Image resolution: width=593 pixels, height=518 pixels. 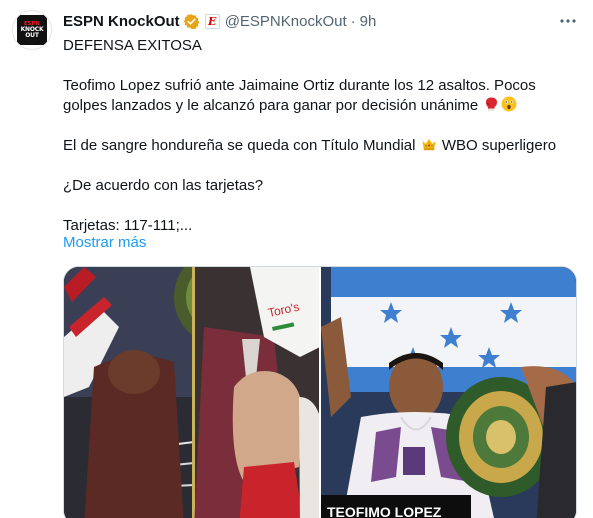 What do you see at coordinates (32, 35) in the screenshot?
I see `avatar-text-3: OUT` at bounding box center [32, 35].